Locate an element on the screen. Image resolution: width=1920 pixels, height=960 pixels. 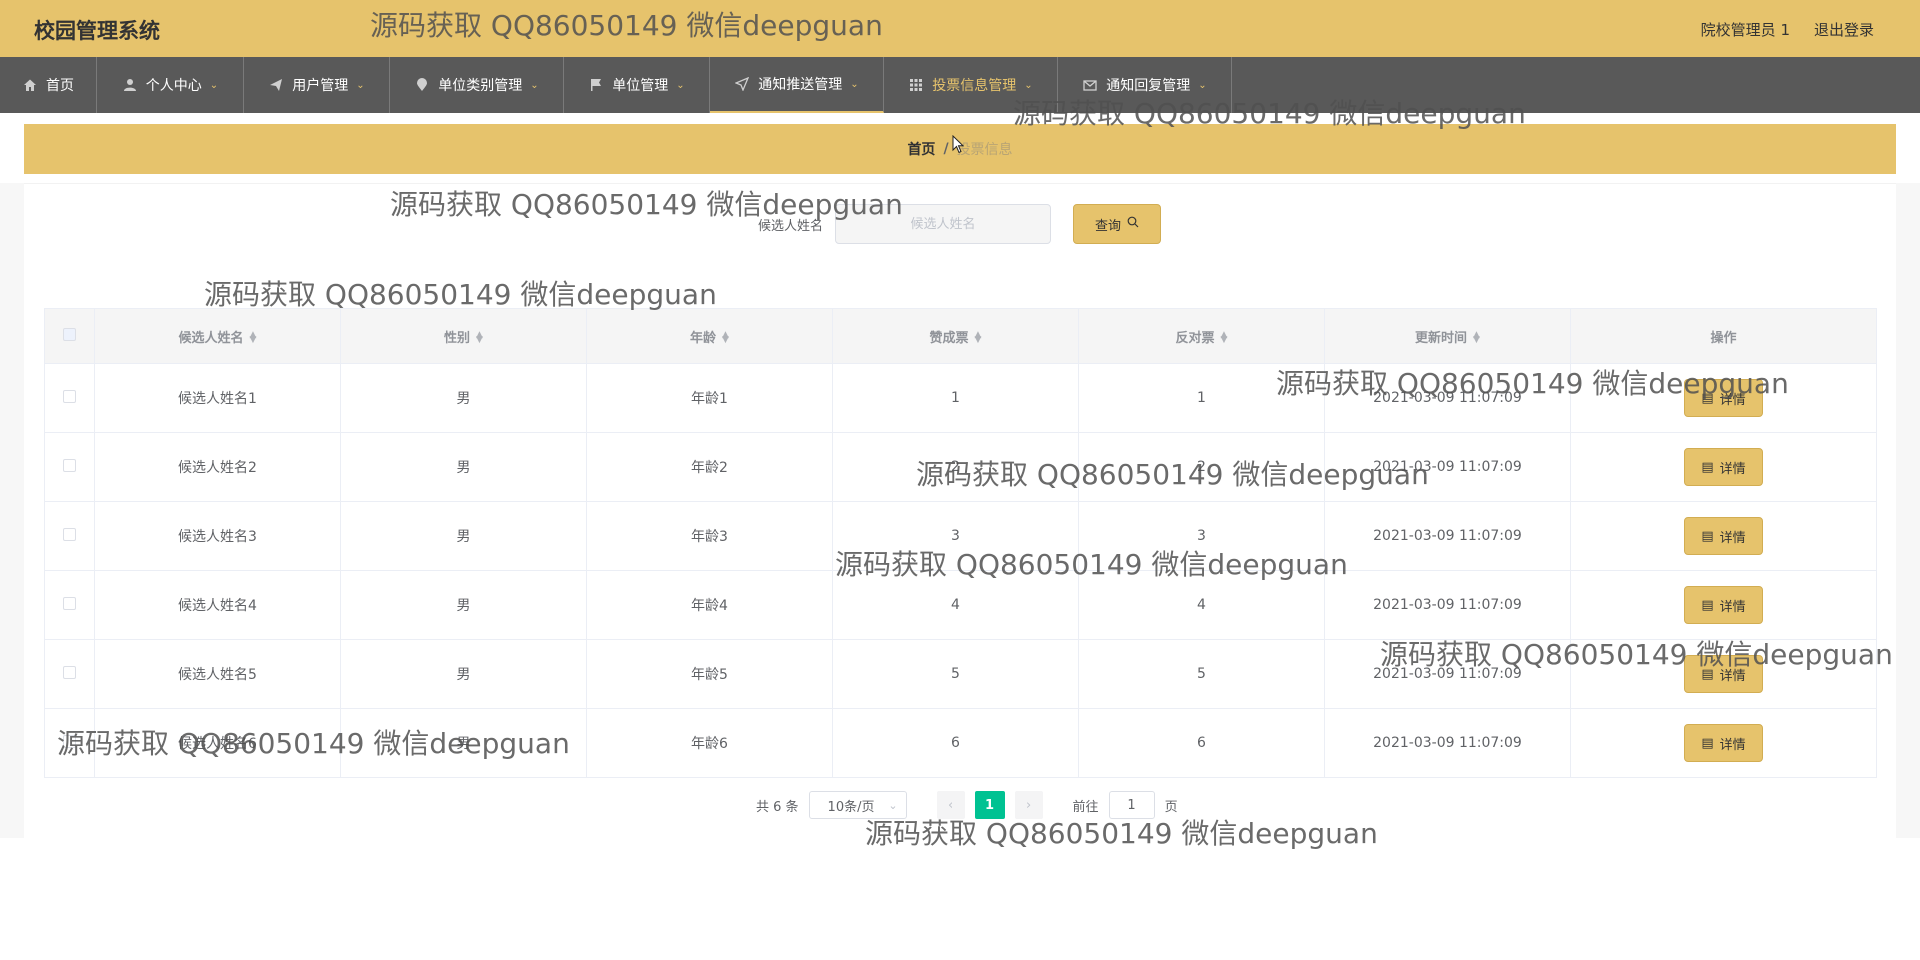
location-icon is located at coordinates (422, 85).